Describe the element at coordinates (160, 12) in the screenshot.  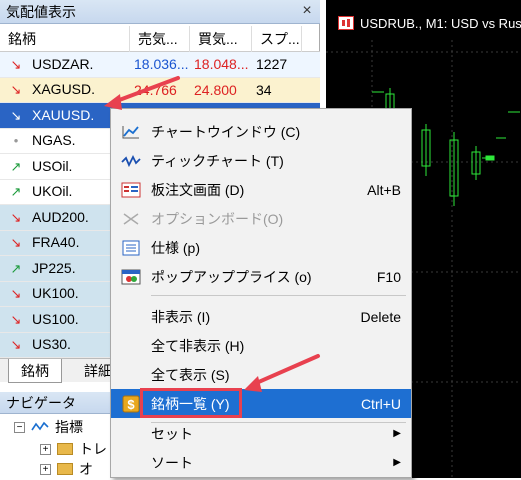
I see `market-watch-titlebar: 気配値表示 ×` at that location.